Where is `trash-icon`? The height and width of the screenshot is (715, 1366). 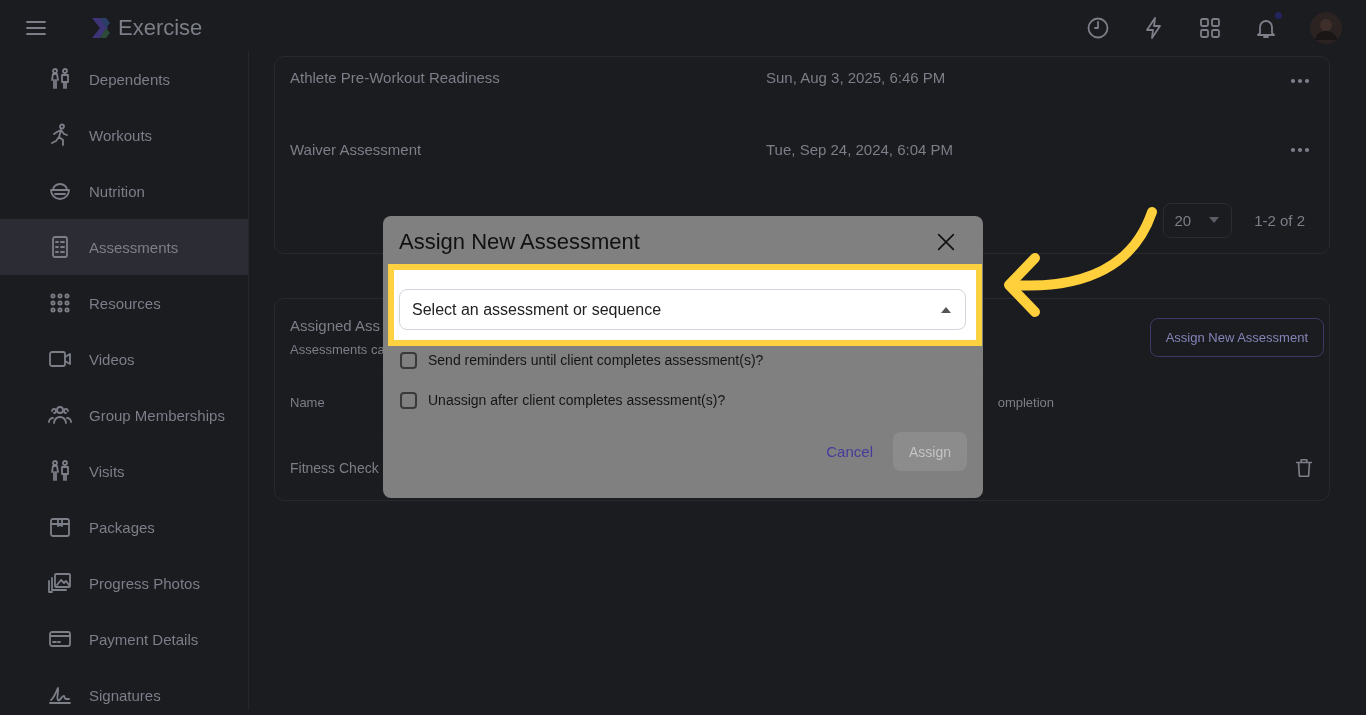
trash-icon is located at coordinates (1304, 467).